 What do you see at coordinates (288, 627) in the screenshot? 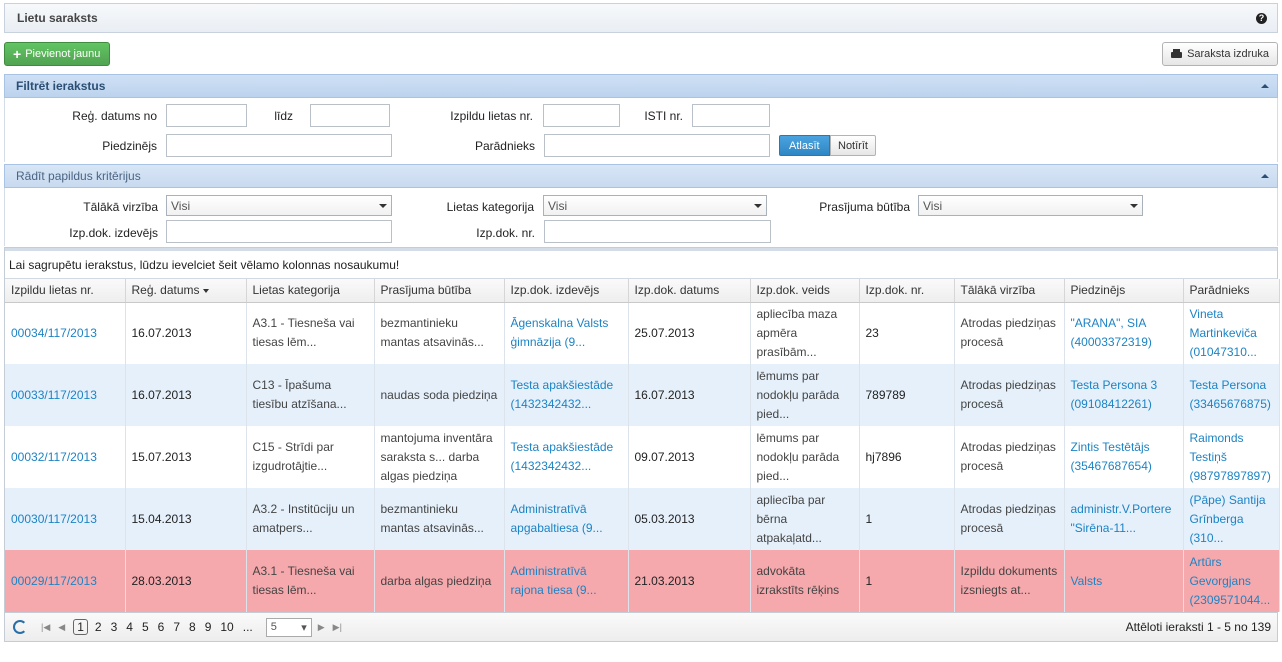
I see `page-size-select: 5 ▾` at bounding box center [288, 627].